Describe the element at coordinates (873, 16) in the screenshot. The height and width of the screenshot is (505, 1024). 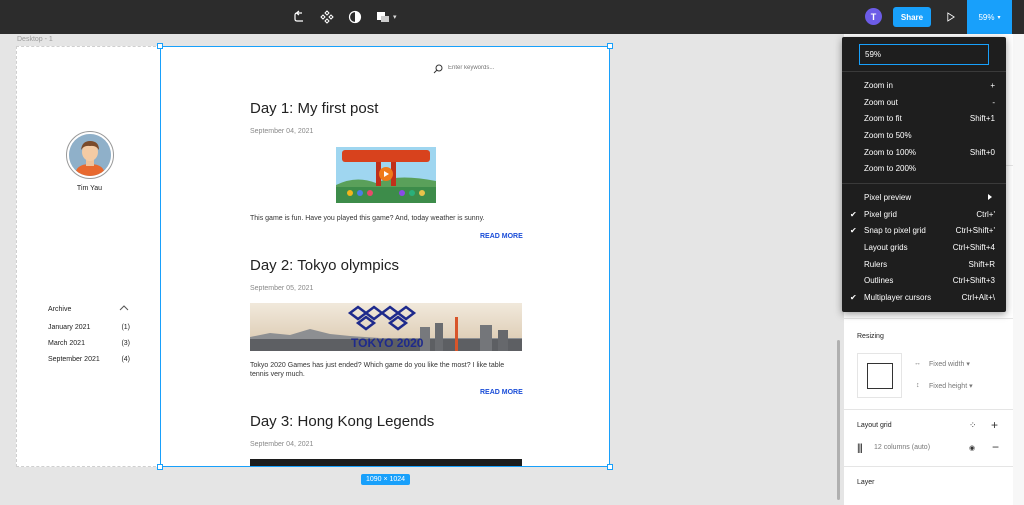
I see `user-avatar: T` at that location.